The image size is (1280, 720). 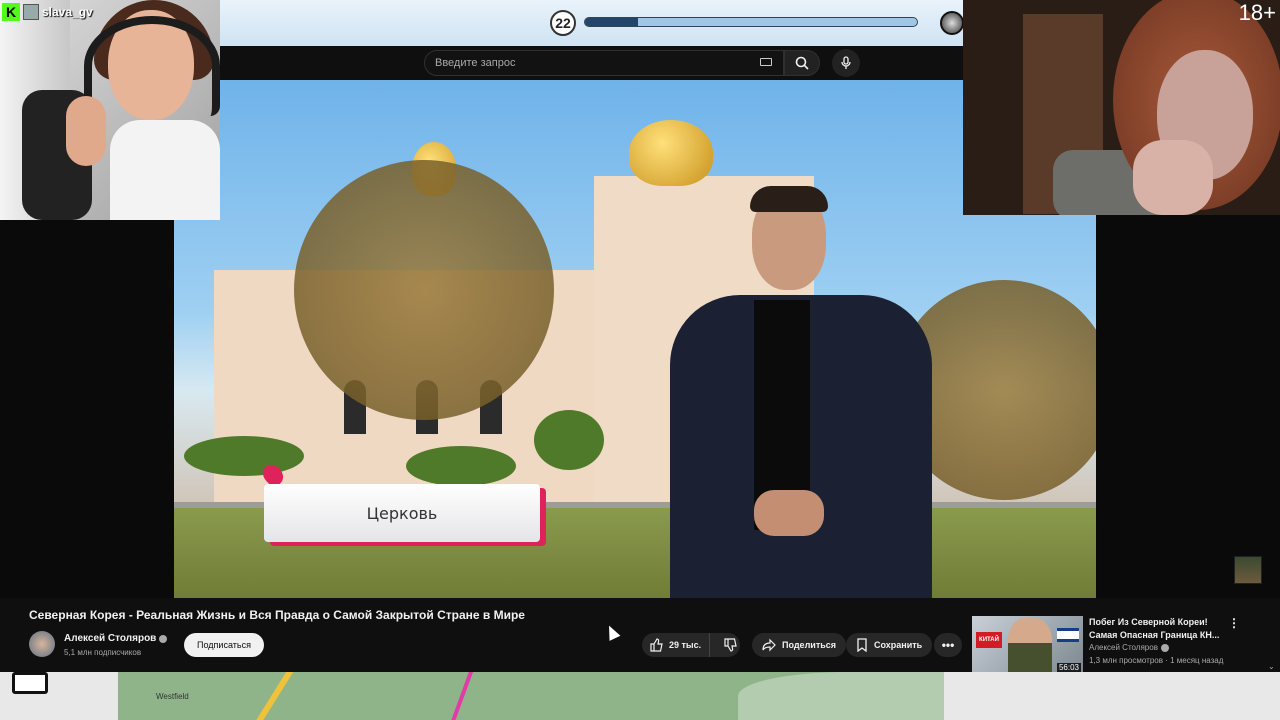 I want to click on streamer-tag: K slava_gv, so click(x=47, y=12).